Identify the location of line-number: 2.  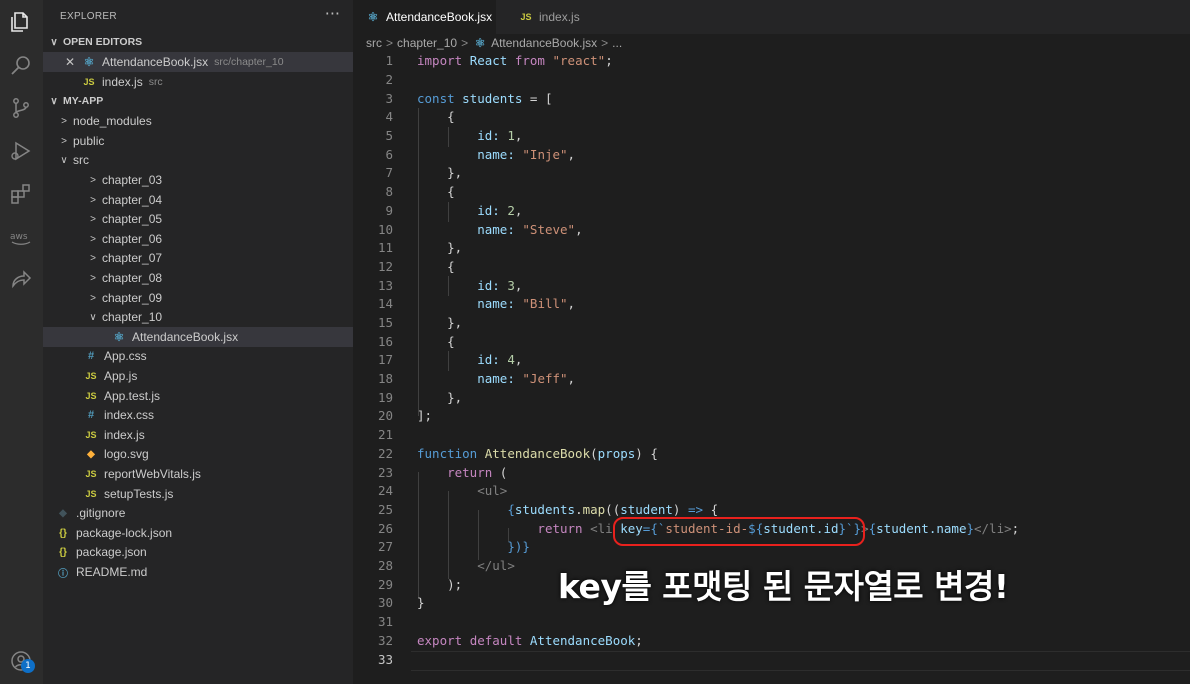
(389, 79).